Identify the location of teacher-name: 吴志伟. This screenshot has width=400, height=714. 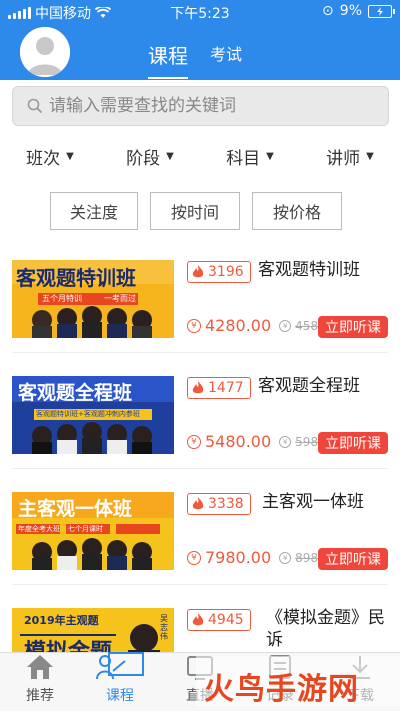
(164, 627).